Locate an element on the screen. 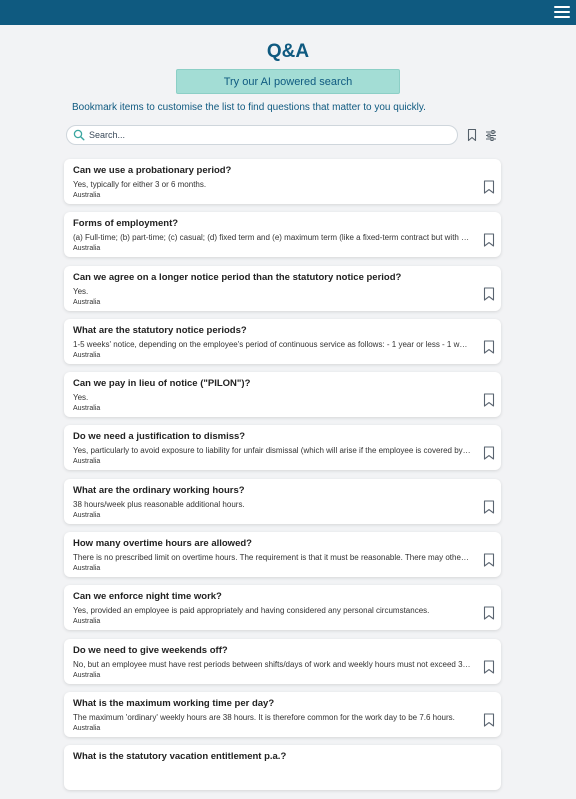 Image resolution: width=576 pixels, height=799 pixels. top-bar is located at coordinates (288, 12).